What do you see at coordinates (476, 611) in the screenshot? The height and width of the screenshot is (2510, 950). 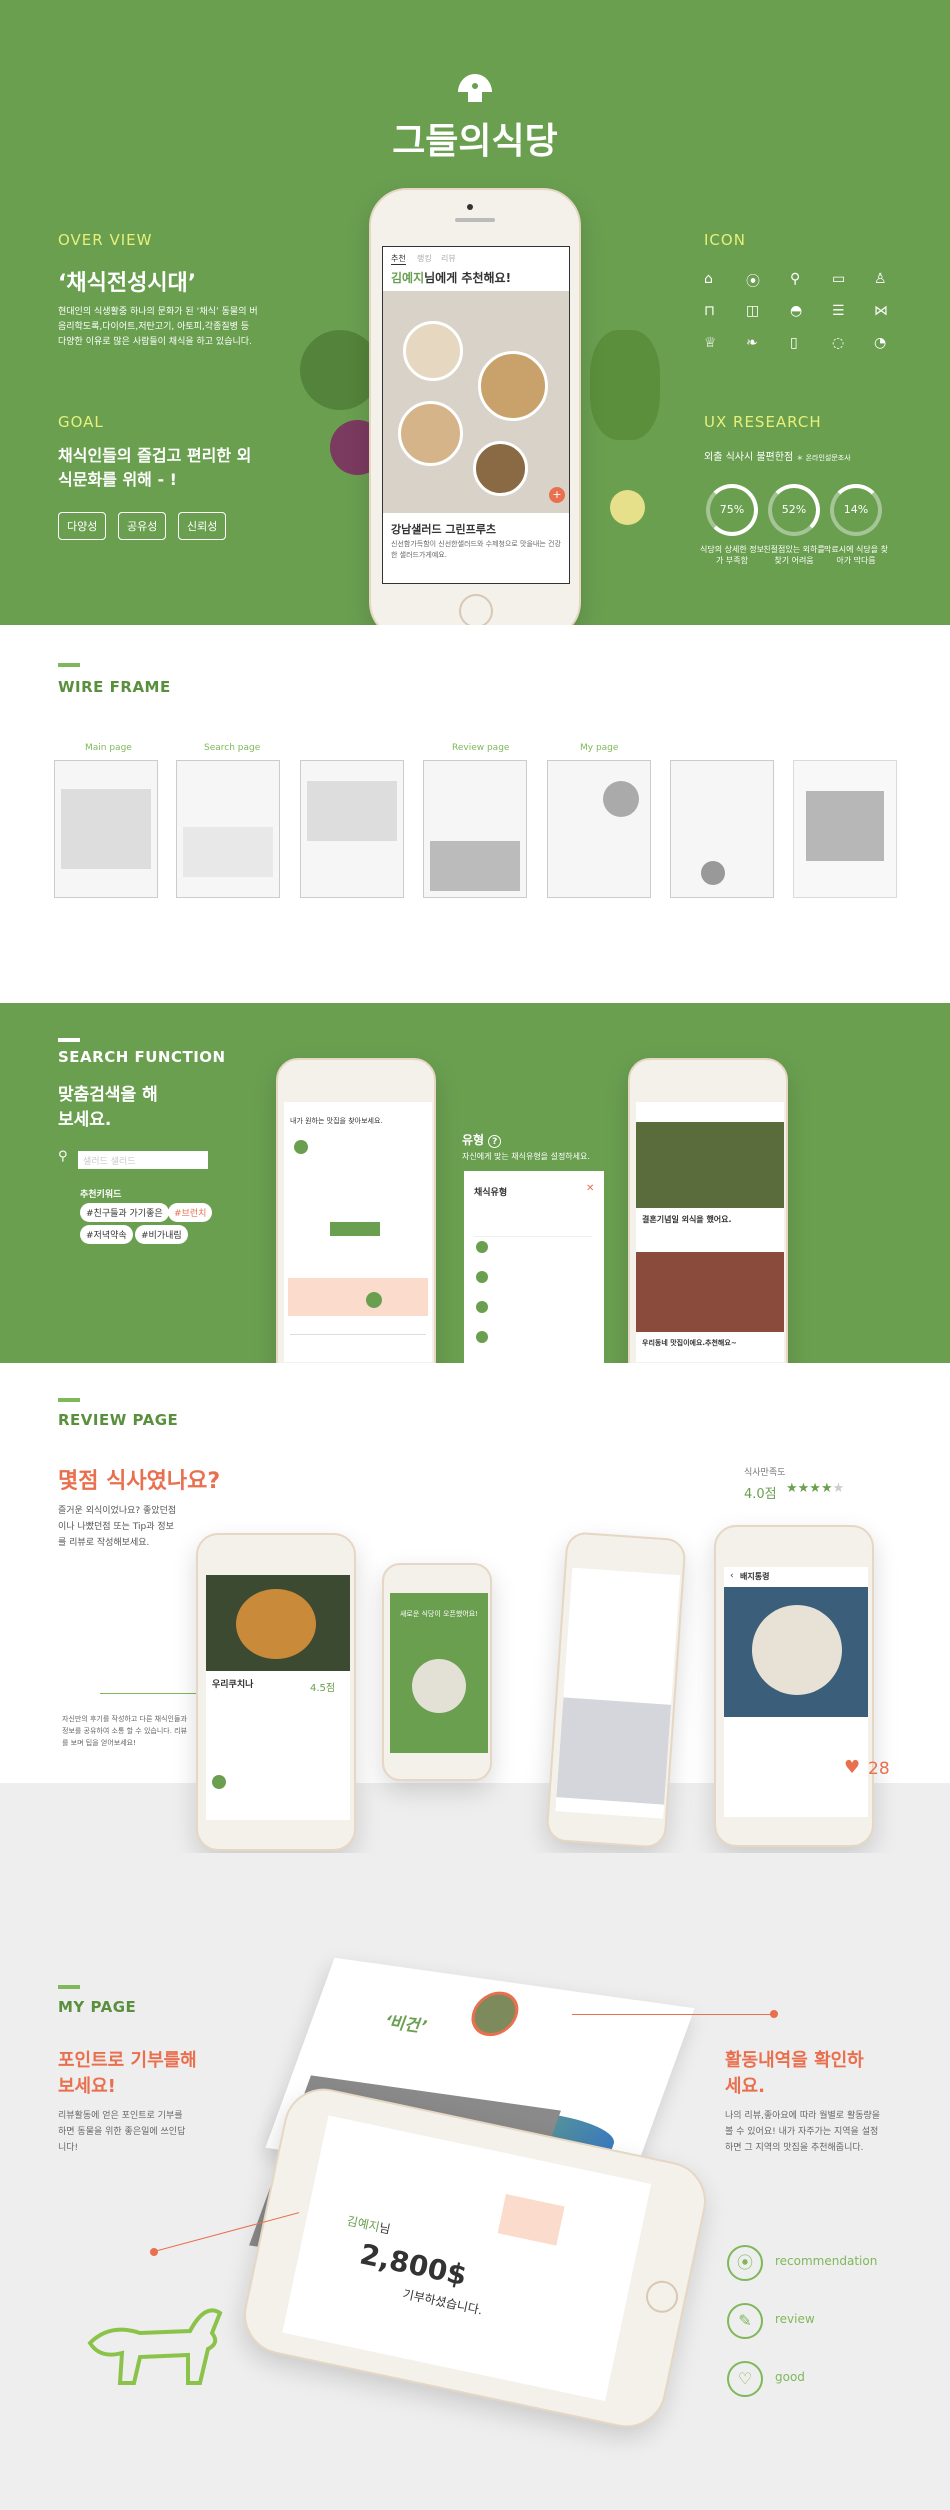 I see `home-button` at bounding box center [476, 611].